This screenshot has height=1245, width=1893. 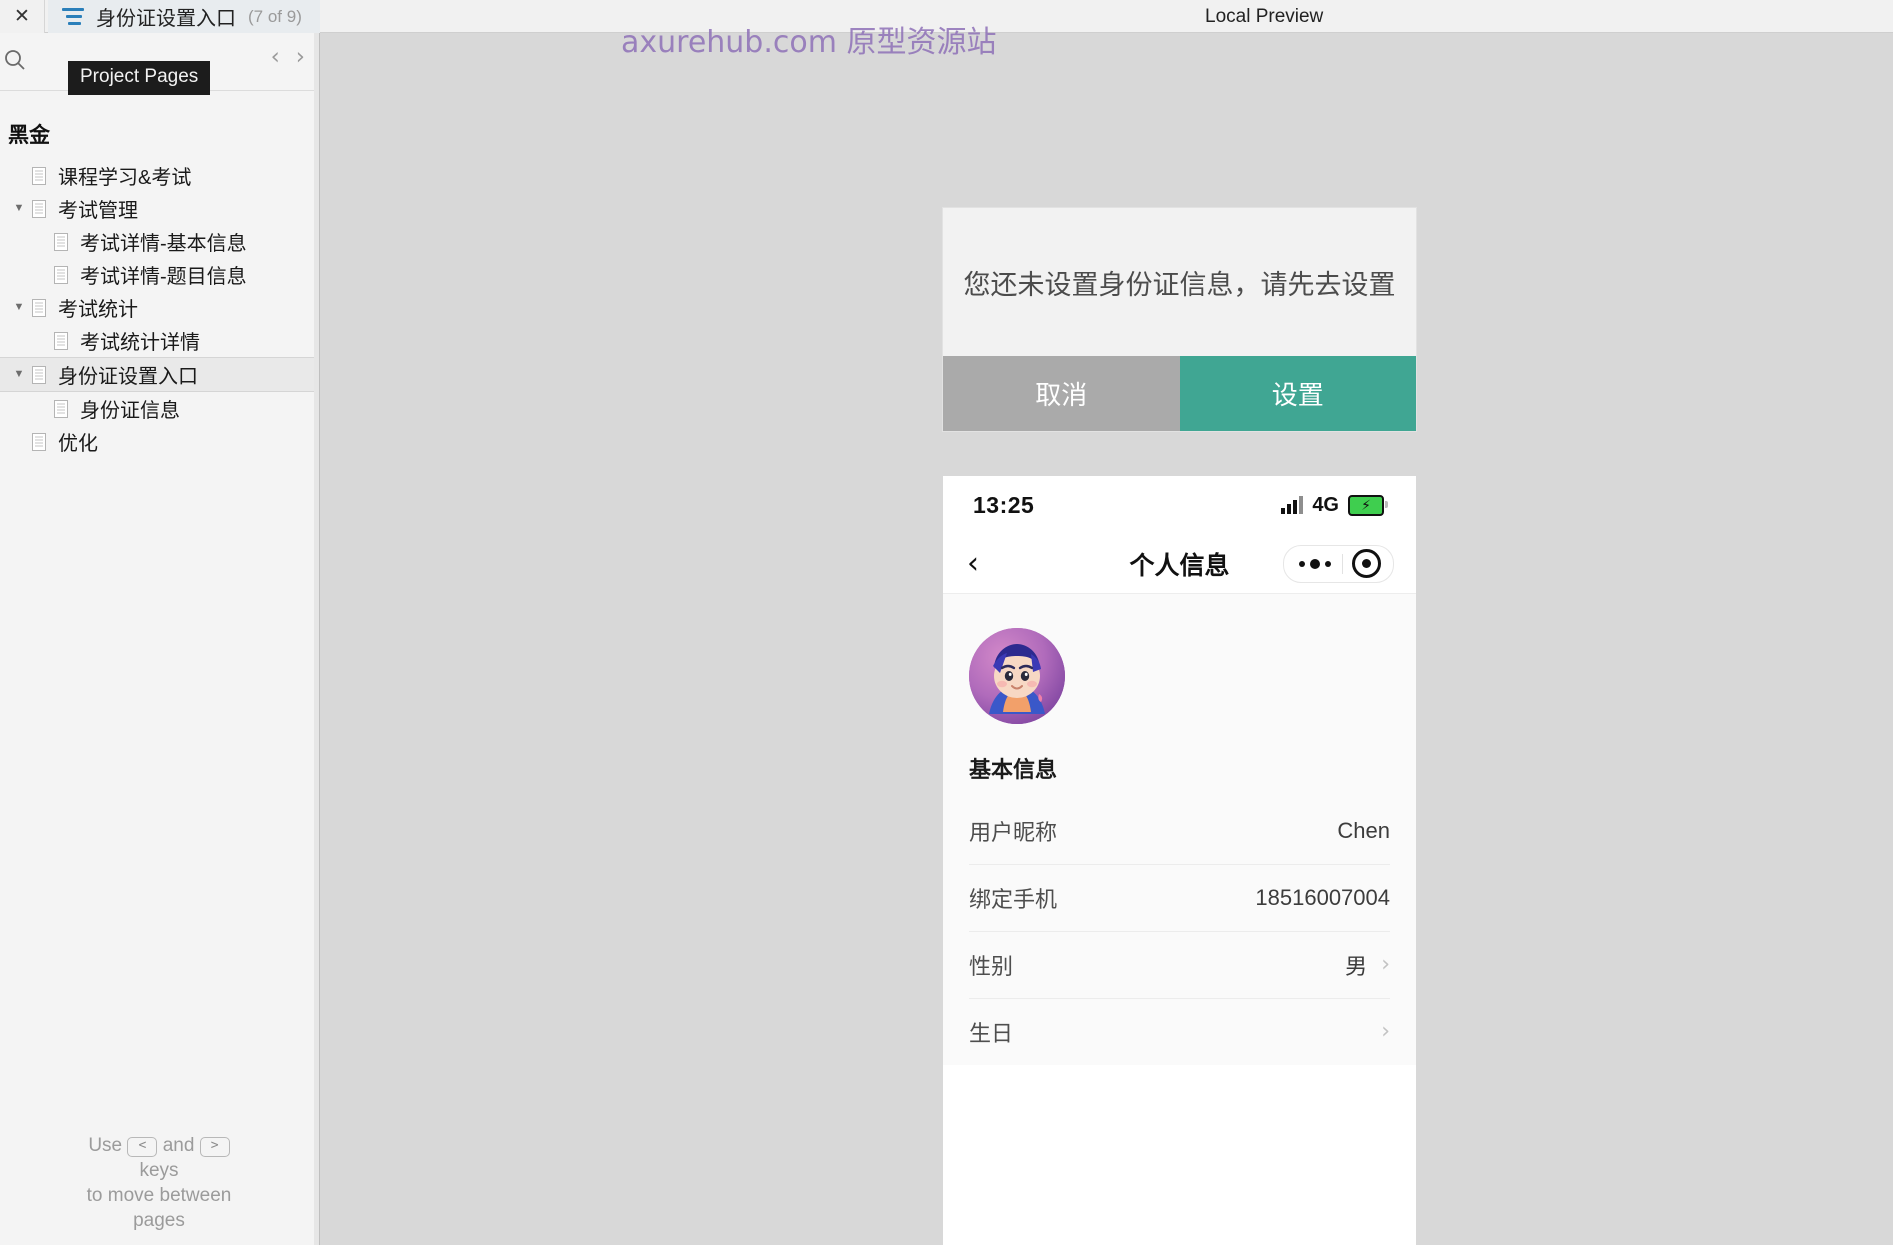 I want to click on tree-item-6-selected: ▼ 身份证设置入口, so click(x=159, y=374).